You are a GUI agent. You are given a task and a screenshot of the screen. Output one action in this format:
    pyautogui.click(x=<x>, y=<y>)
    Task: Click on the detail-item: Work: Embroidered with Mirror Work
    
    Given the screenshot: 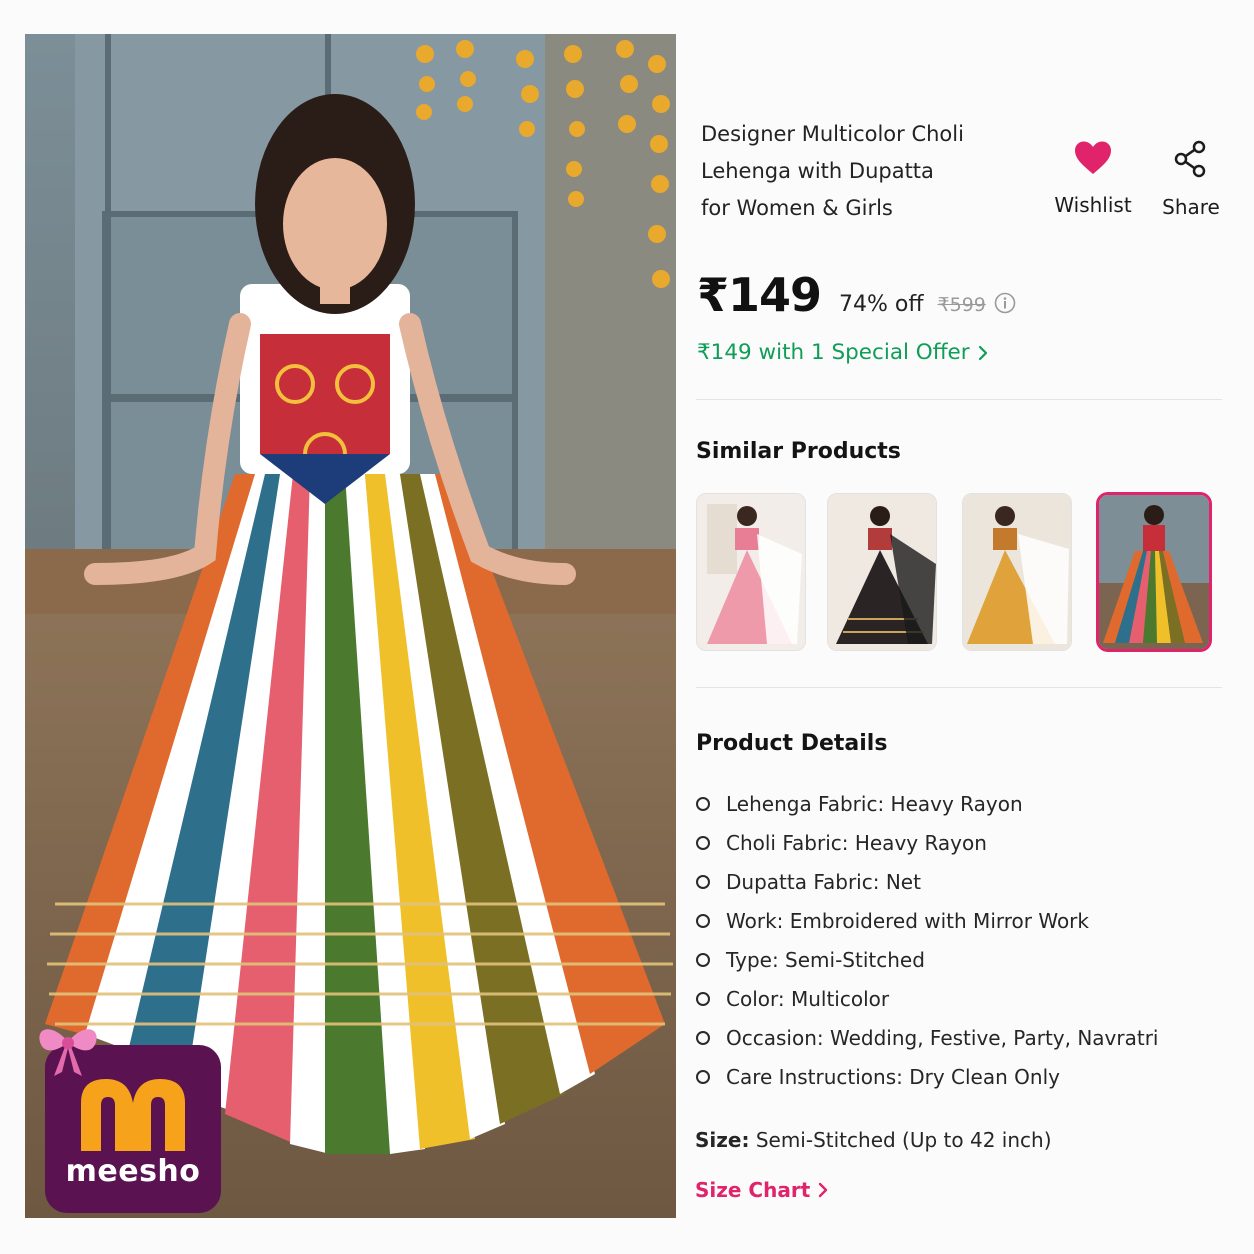 What is the action you would take?
    pyautogui.click(x=927, y=920)
    